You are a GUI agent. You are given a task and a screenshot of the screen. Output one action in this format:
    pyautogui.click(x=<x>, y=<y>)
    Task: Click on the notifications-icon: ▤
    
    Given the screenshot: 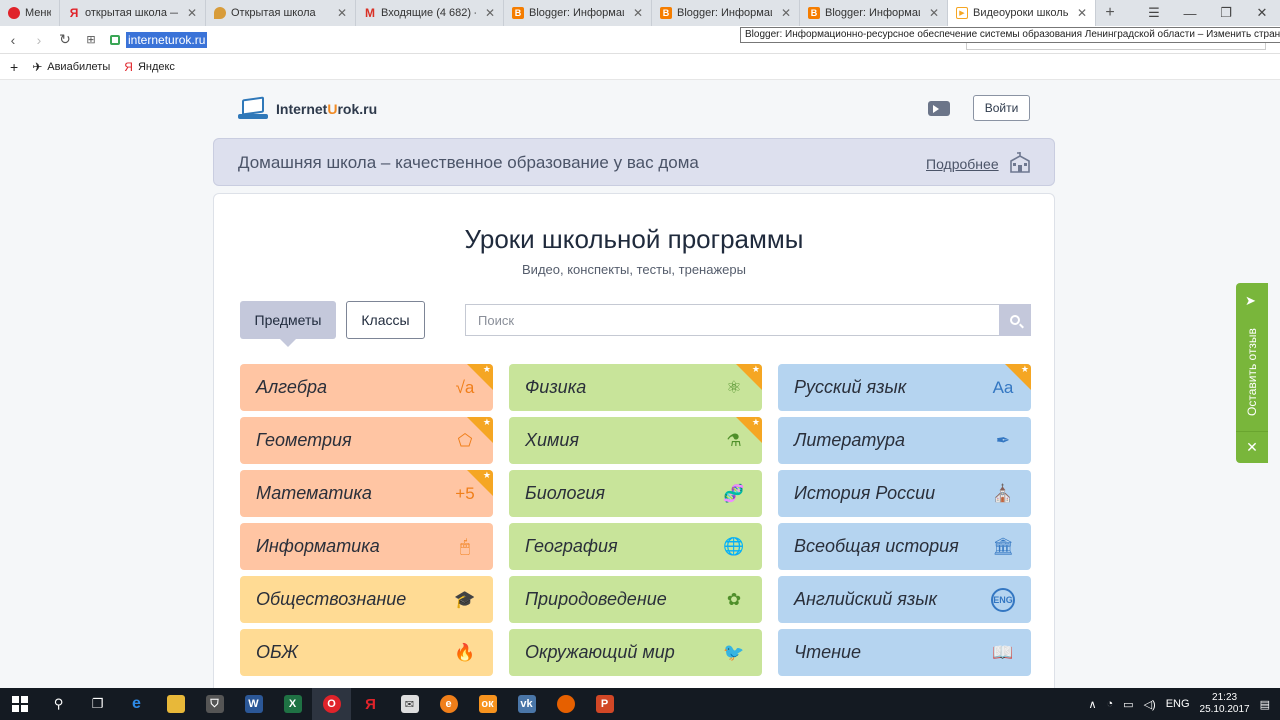 What is the action you would take?
    pyautogui.click(x=1265, y=704)
    